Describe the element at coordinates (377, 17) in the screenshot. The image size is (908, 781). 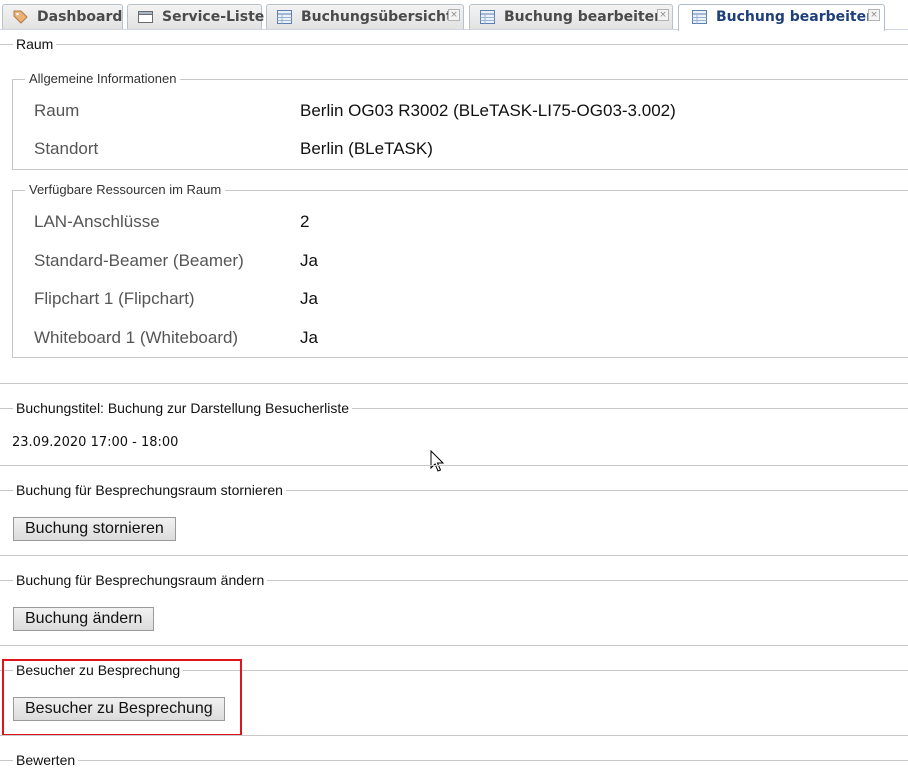
I see `tab-label: Buchungsübersicht` at that location.